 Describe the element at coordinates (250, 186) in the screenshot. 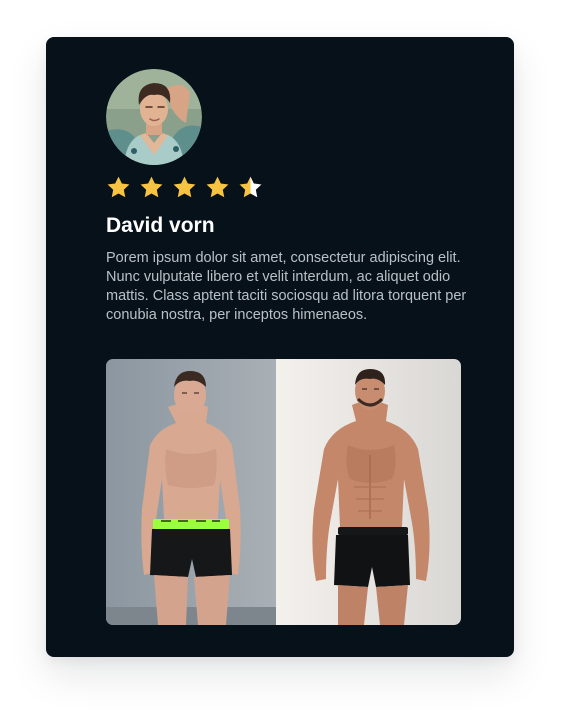

I see `star-half-icon` at that location.